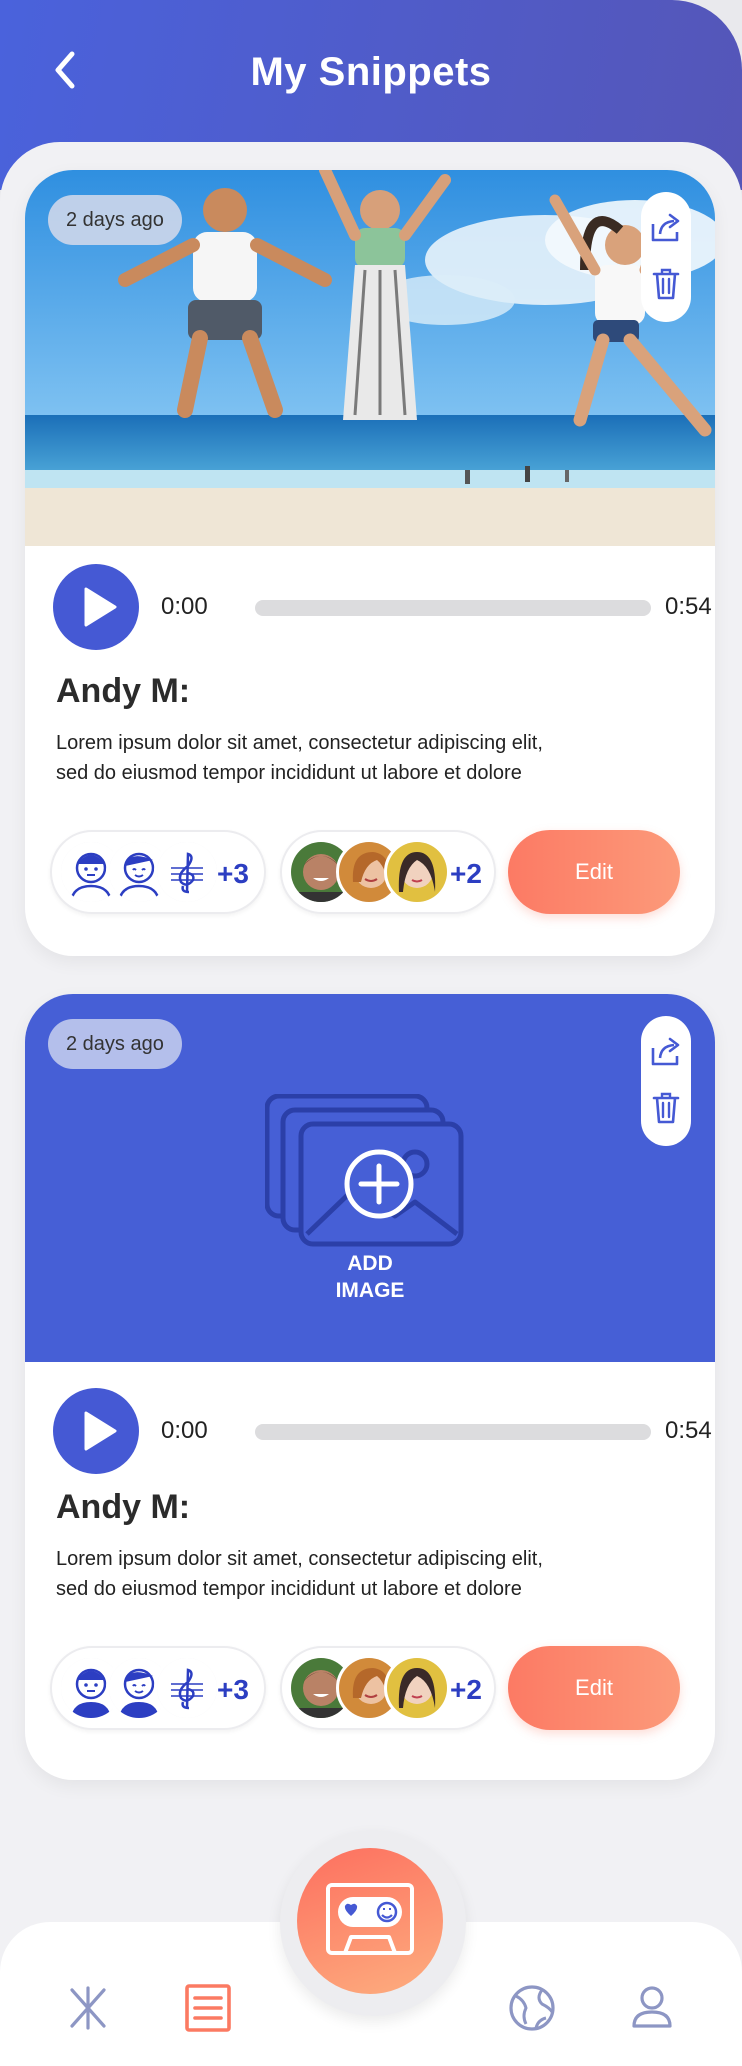 Image resolution: width=742 pixels, height=2066 pixels. I want to click on nav-item-discover, so click(88, 2008).